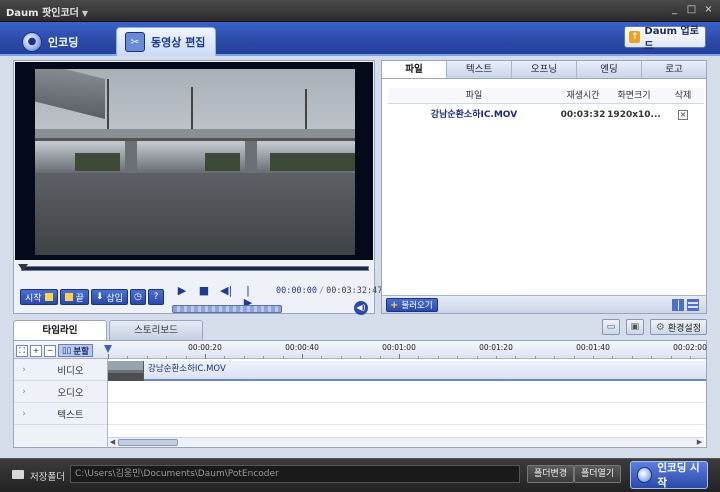 The width and height of the screenshot is (720, 492). I want to click on split-button: ▯▯ 분할, so click(75, 350).